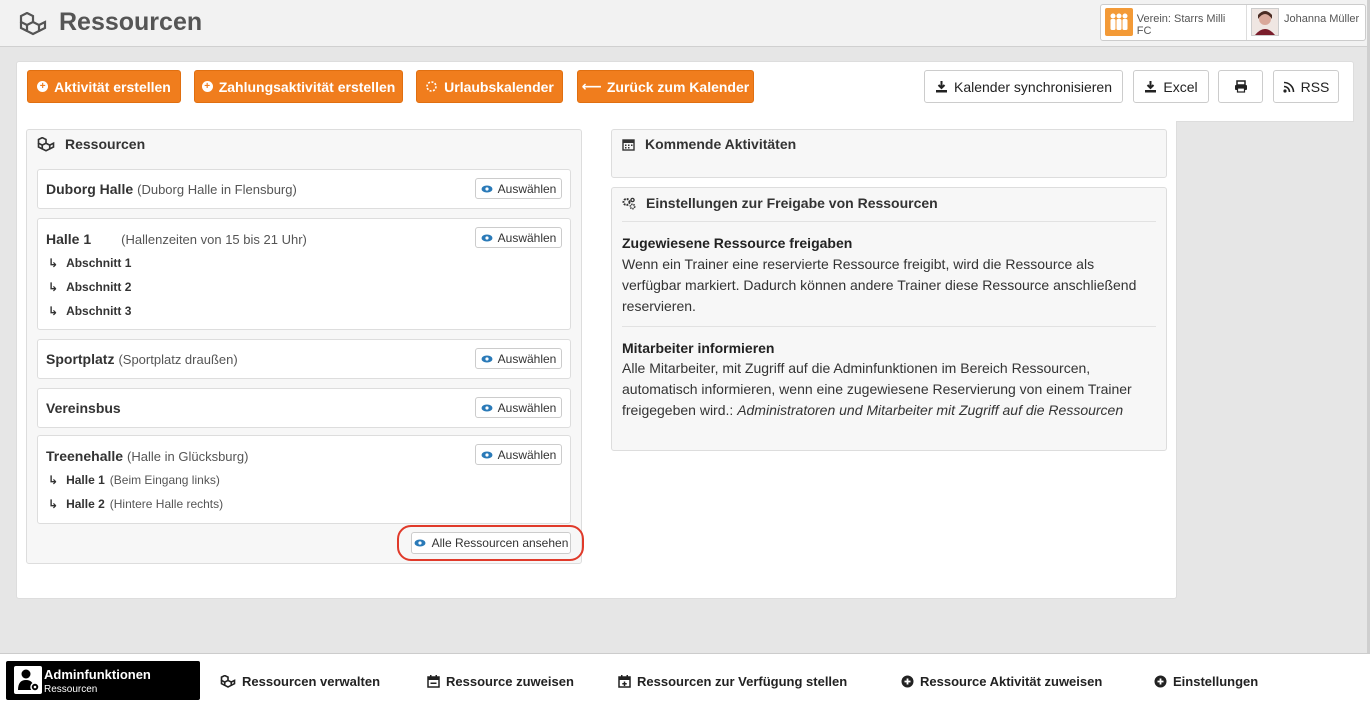 This screenshot has width=1370, height=705. What do you see at coordinates (83, 408) in the screenshot?
I see `resource-name: Vereinsbus` at bounding box center [83, 408].